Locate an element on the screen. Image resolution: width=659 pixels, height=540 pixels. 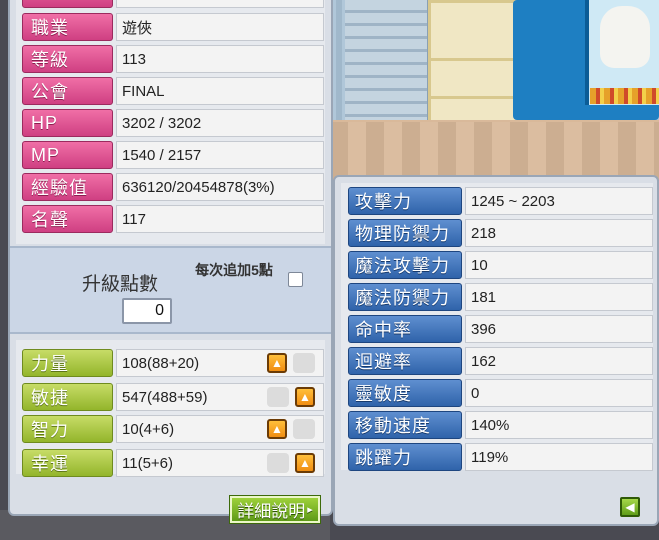
chevron-right-icon: ▸ is located at coordinates (310, 510).